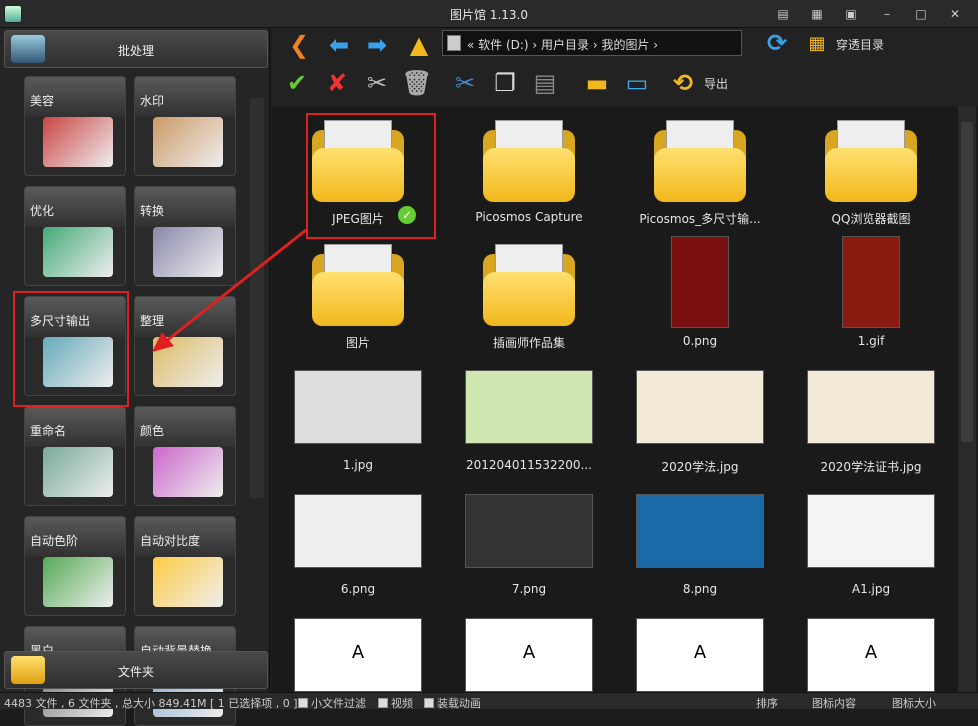 The height and width of the screenshot is (726, 978). Describe the element at coordinates (185, 456) in the screenshot. I see `tool-tile: 颜色` at that location.